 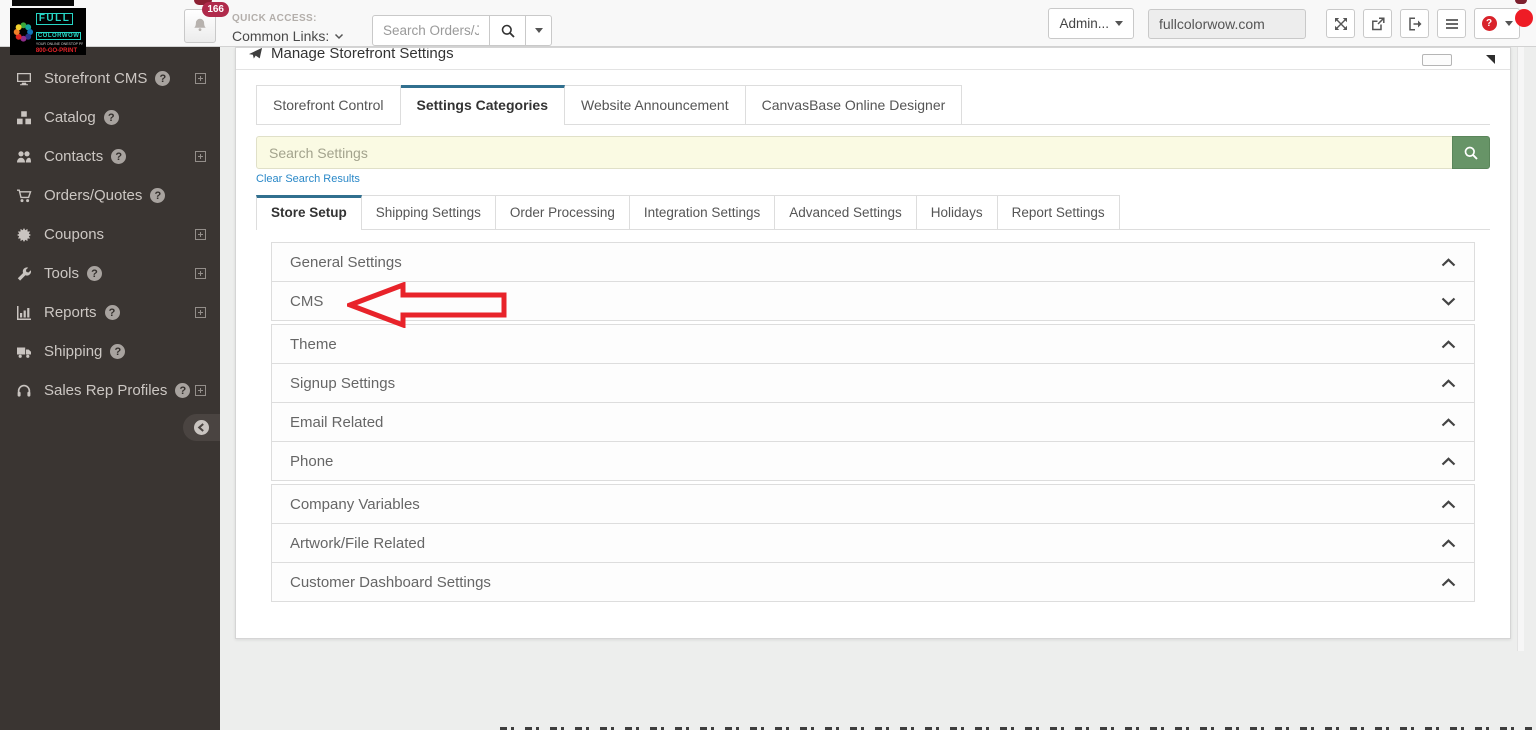 I want to click on category-tab-store-setup: Store Setup, so click(x=309, y=212).